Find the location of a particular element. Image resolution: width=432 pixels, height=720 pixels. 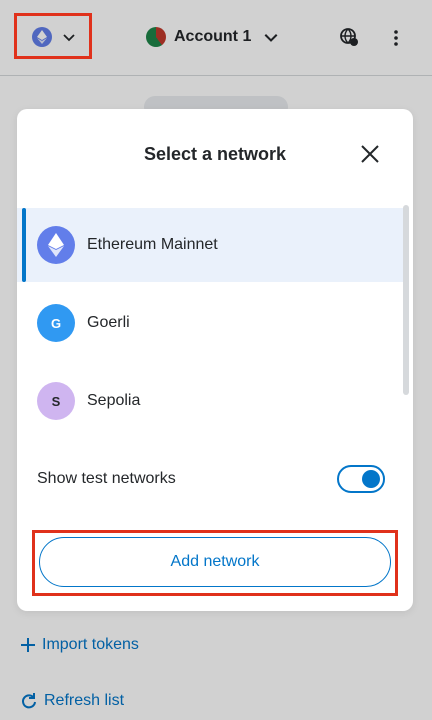

network-initial-avatar: S is located at coordinates (56, 401).